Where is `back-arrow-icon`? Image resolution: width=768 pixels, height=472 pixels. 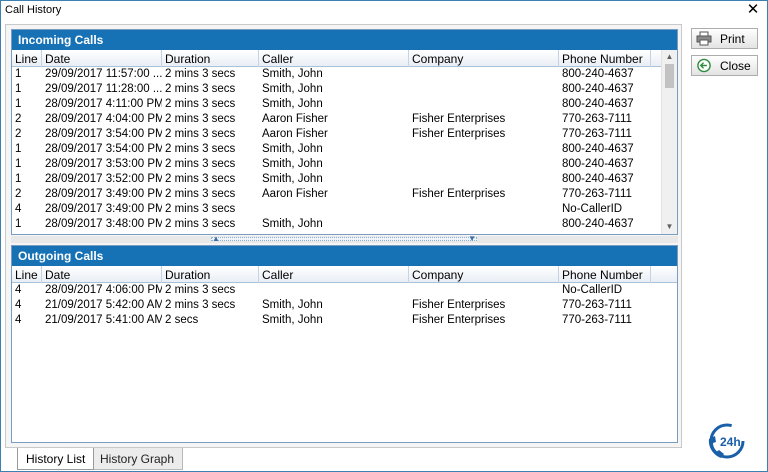
back-arrow-icon is located at coordinates (704, 65).